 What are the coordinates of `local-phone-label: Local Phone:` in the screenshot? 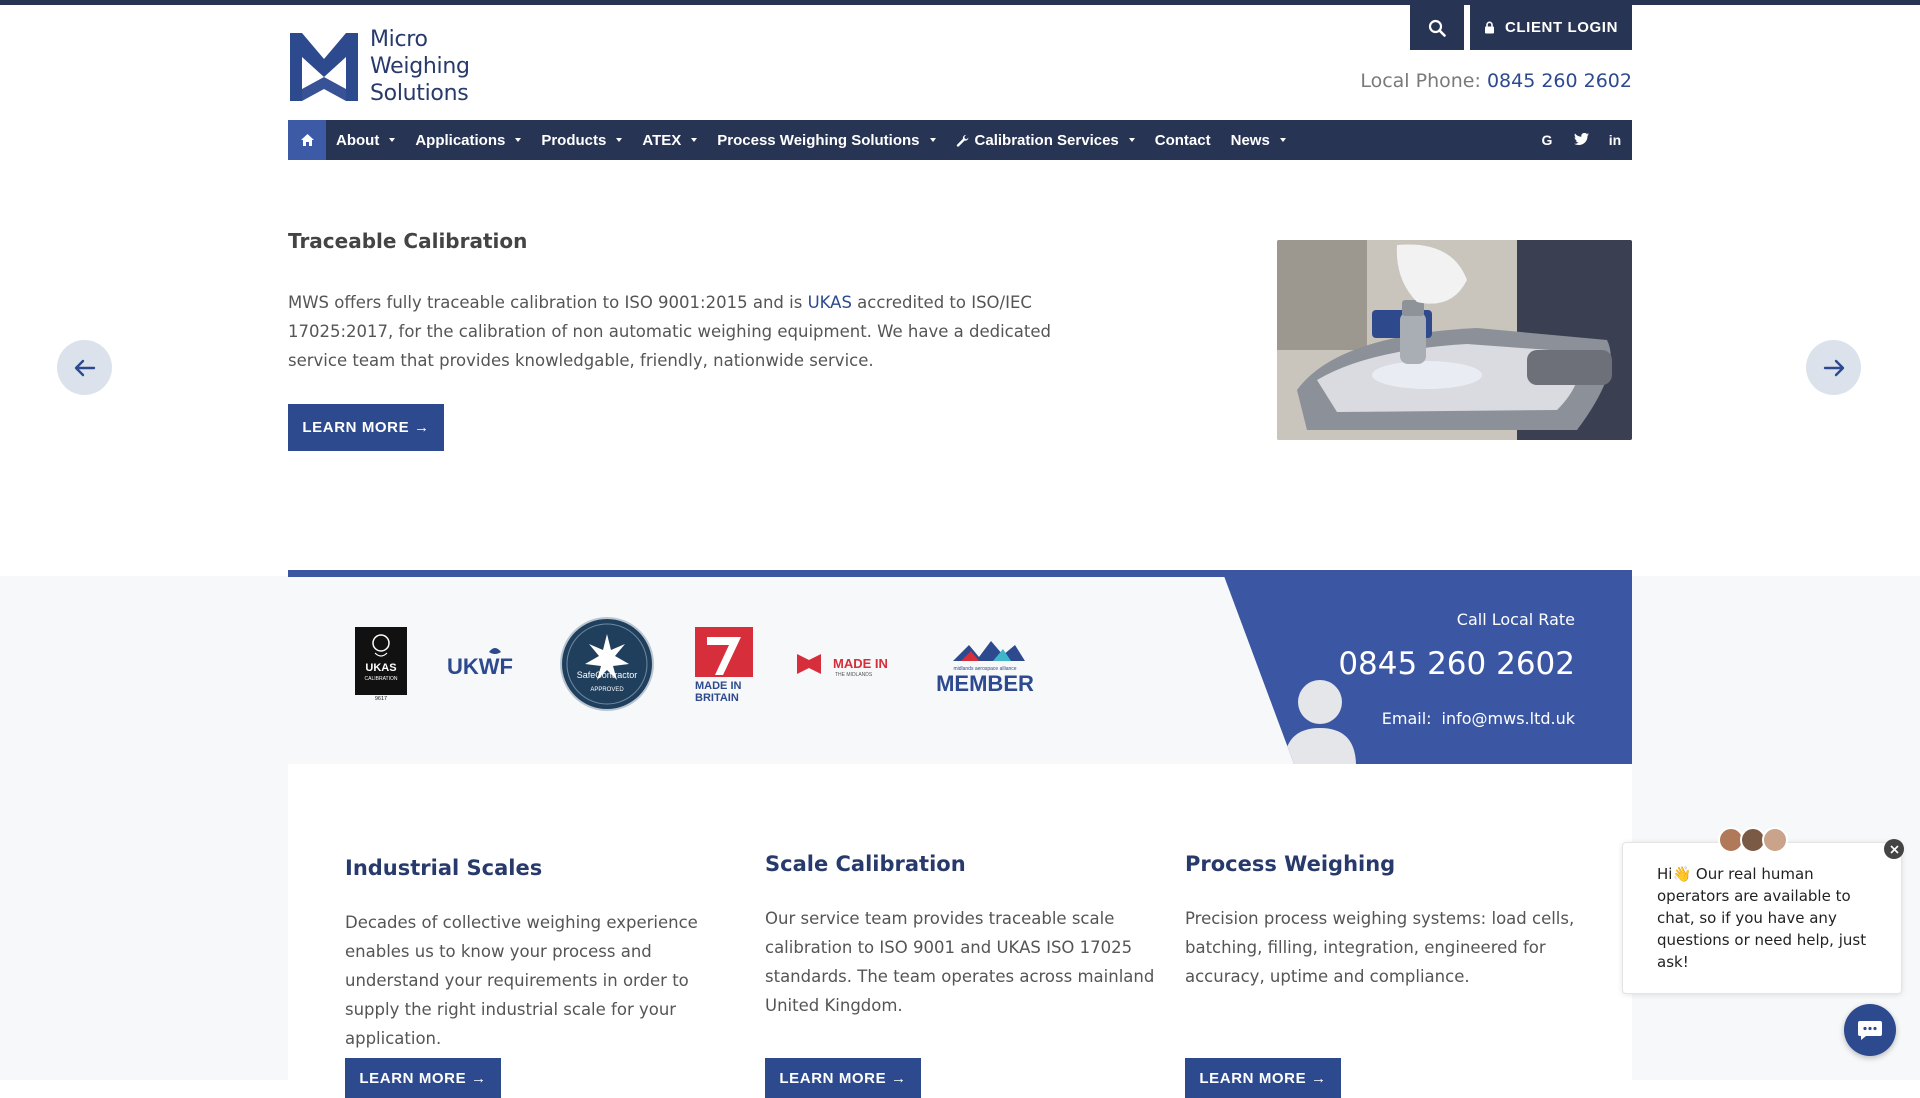 It's located at (1420, 81).